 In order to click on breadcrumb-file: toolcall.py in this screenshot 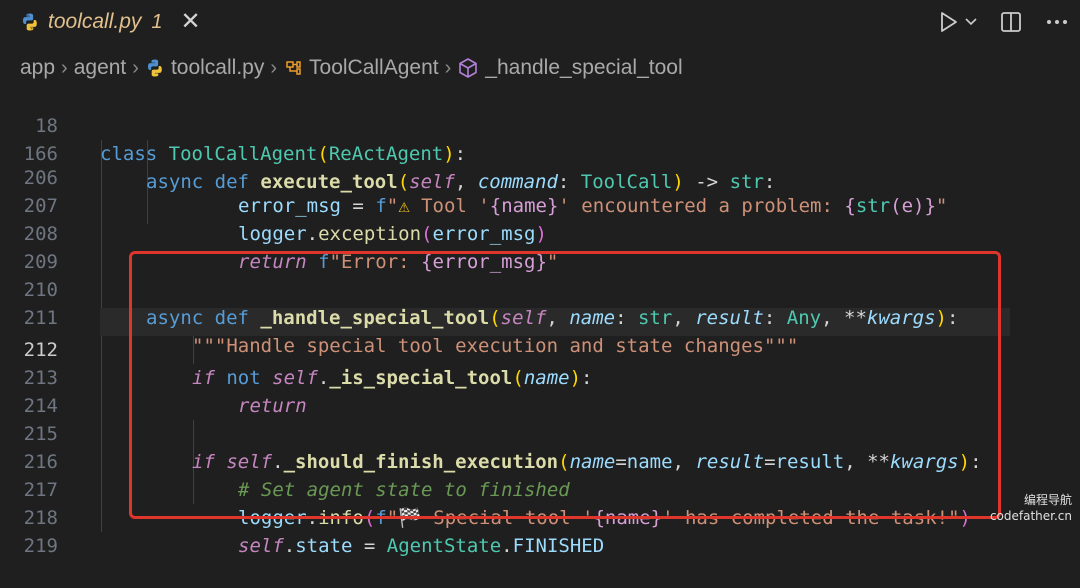, I will do `click(217, 68)`.